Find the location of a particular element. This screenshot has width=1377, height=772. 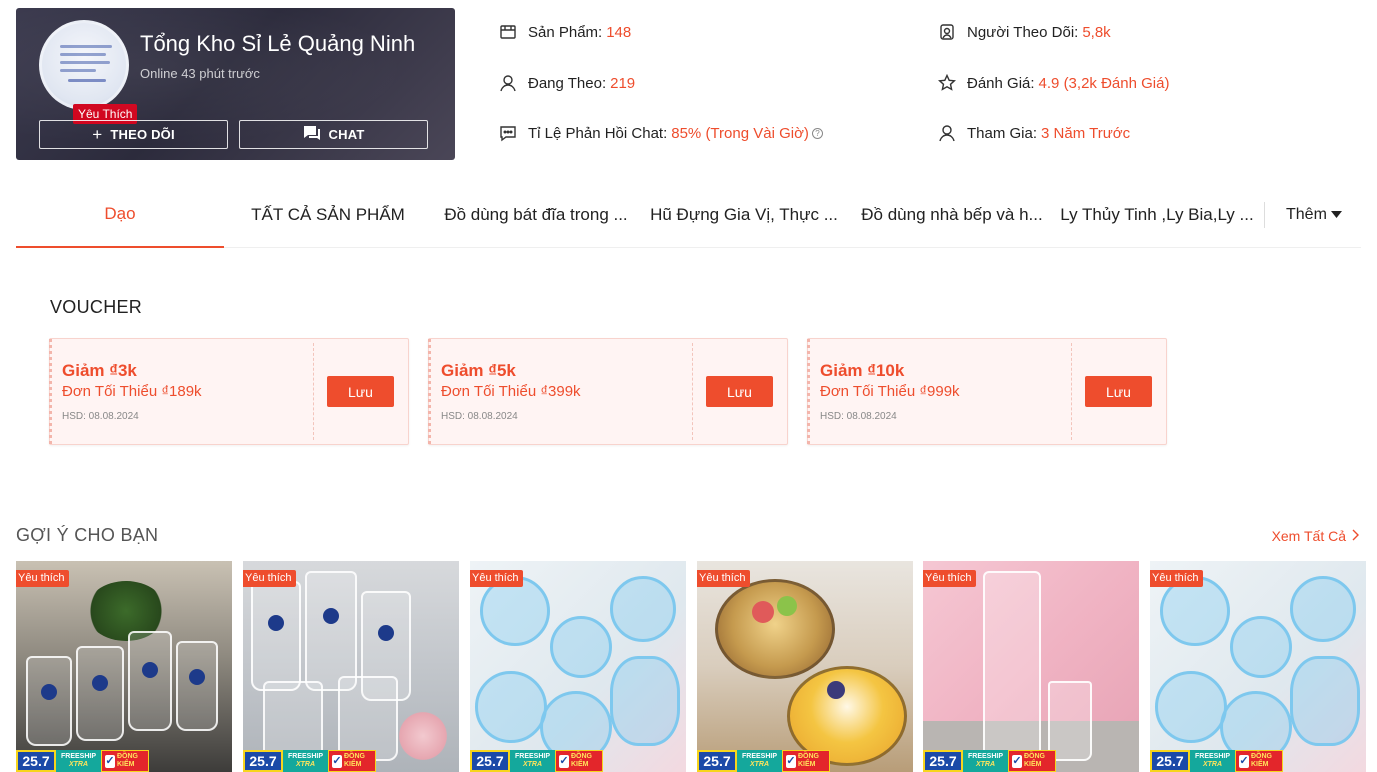

stat-followers-label: Người Theo Dõi: is located at coordinates (1023, 32).